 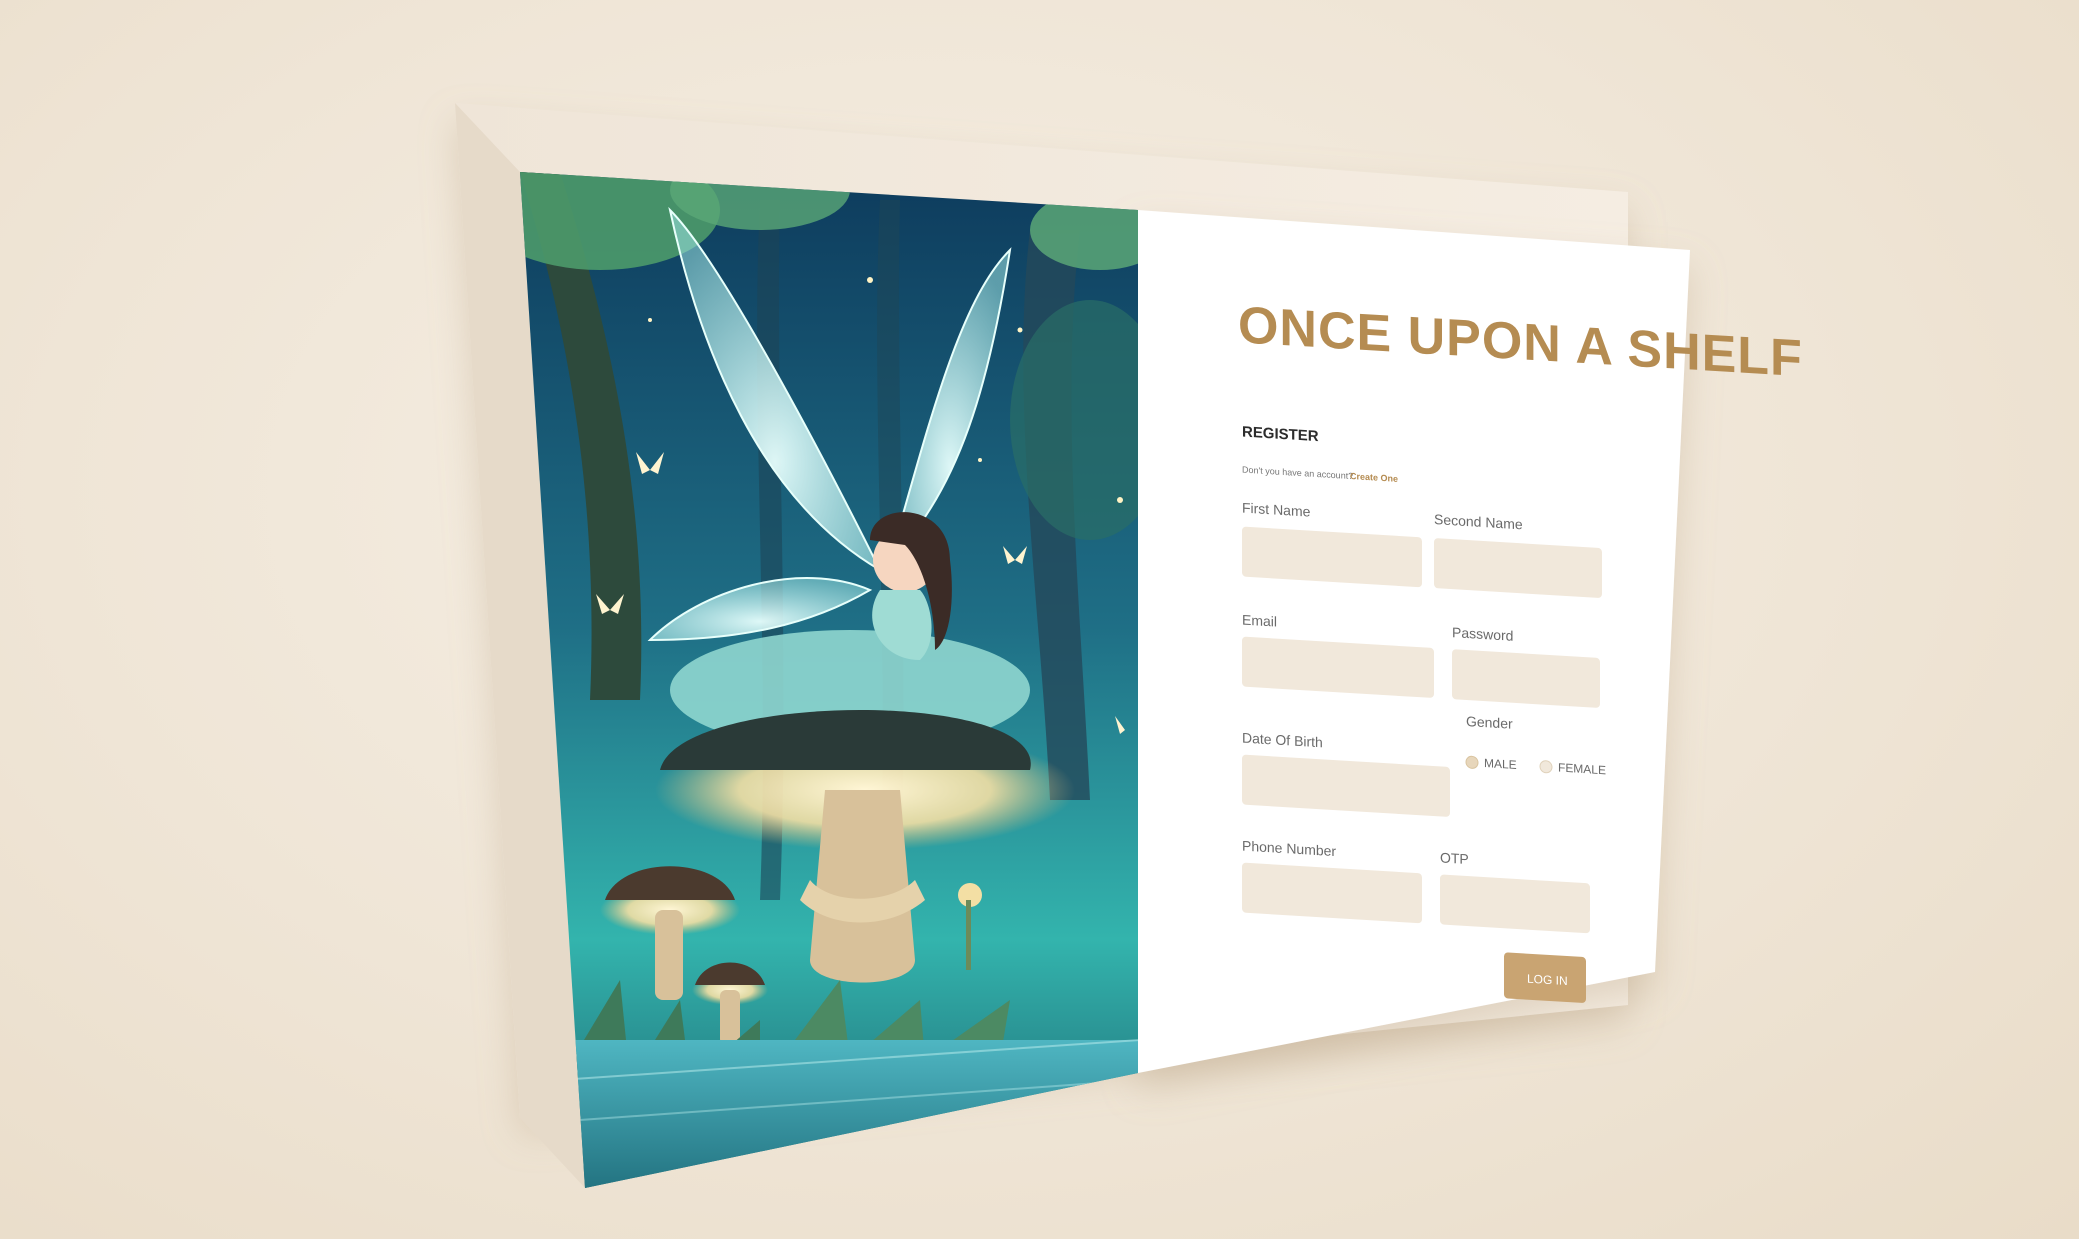 I want to click on female-radio-label: FEMALE, so click(x=1582, y=768).